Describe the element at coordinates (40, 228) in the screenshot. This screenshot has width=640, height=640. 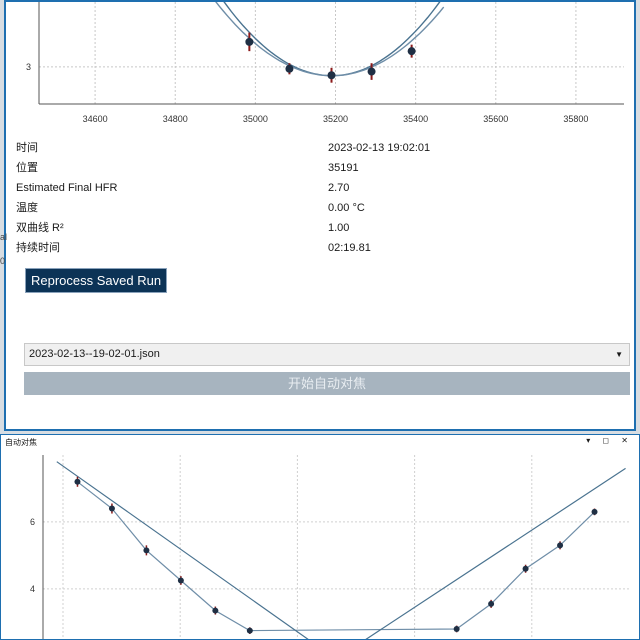
I see `info-label: 双曲线 R²` at that location.